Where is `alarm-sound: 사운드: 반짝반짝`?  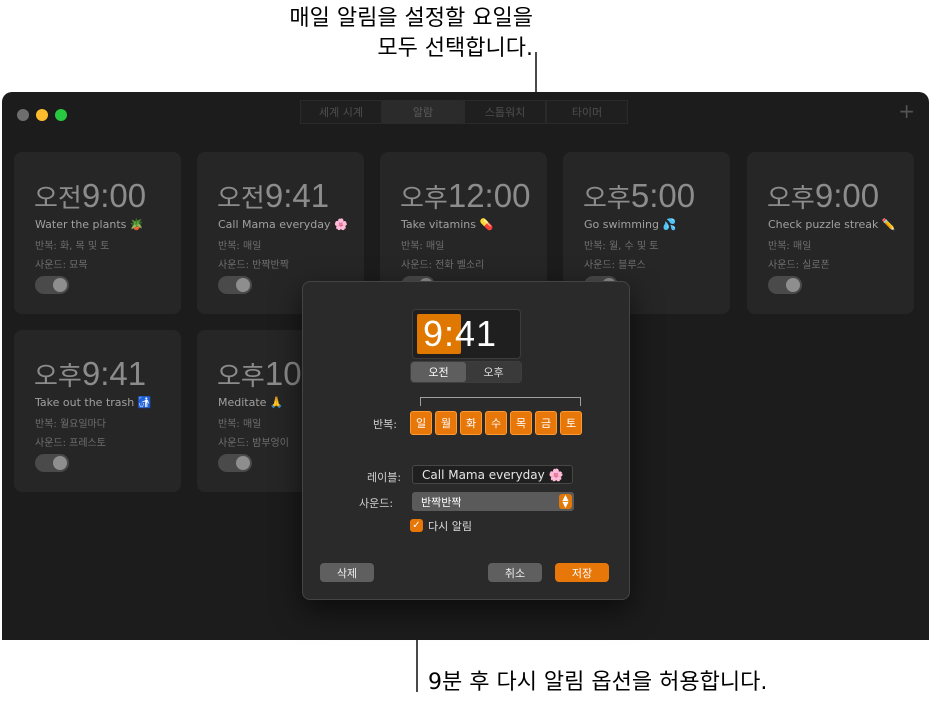 alarm-sound: 사운드: 반짝반짝 is located at coordinates (253, 265).